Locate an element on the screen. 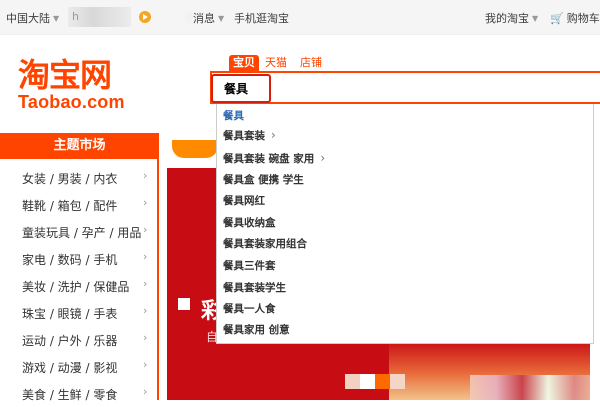  suggestion-text: 餐具套装 碗盘 家用 is located at coordinates (268, 159).